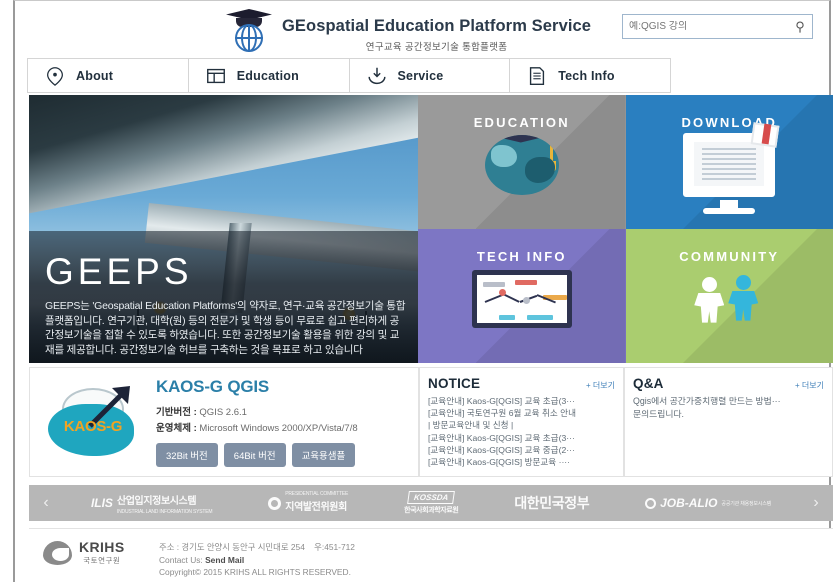 Image resolution: width=839 pixels, height=582 pixels. Describe the element at coordinates (102, 547) in the screenshot. I see `krihs-org-name: KRIHS` at that location.